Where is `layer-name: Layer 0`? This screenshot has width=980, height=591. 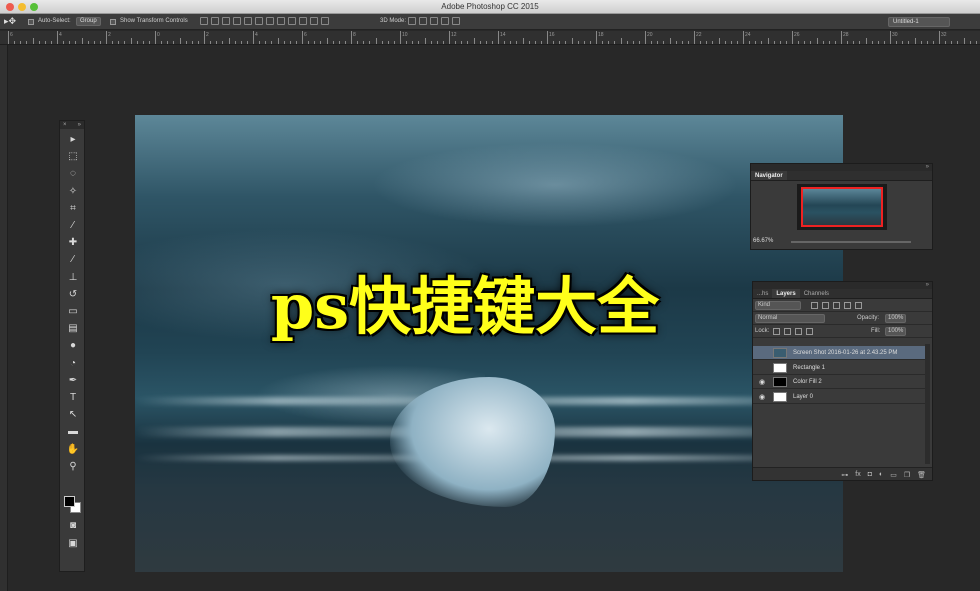
layer-name: Layer 0 is located at coordinates (803, 397).